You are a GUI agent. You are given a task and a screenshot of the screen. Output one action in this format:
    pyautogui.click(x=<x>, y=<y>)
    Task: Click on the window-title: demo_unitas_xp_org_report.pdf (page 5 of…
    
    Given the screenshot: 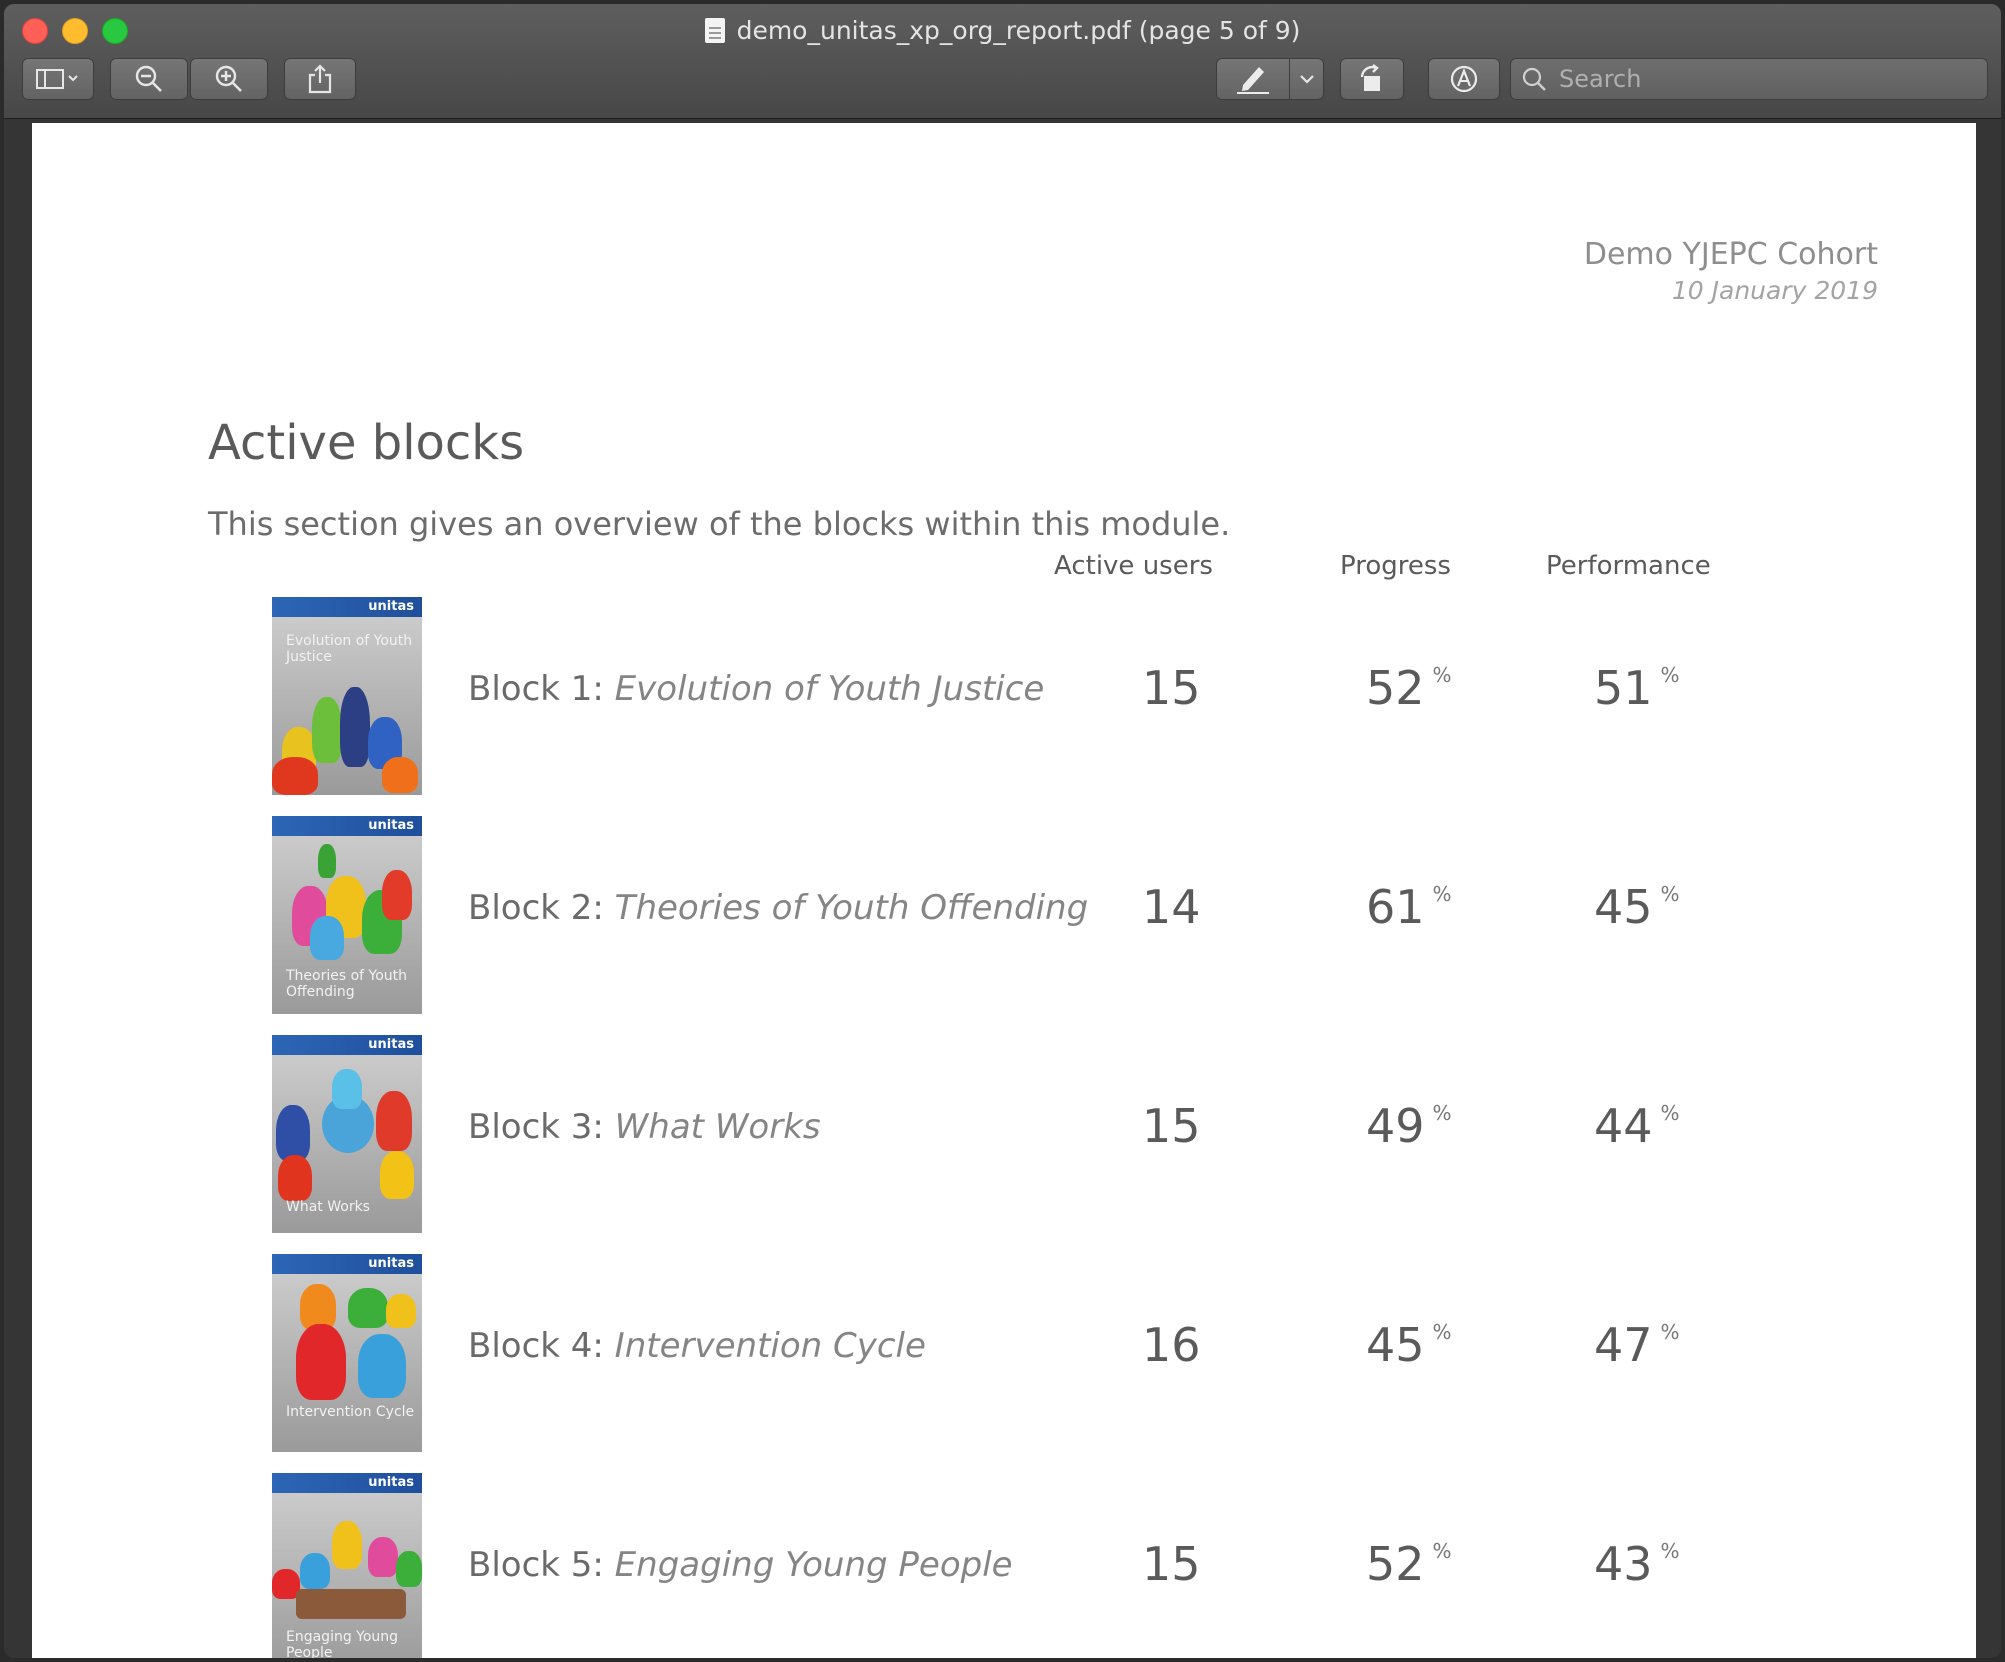 What is the action you would take?
    pyautogui.click(x=1018, y=30)
    